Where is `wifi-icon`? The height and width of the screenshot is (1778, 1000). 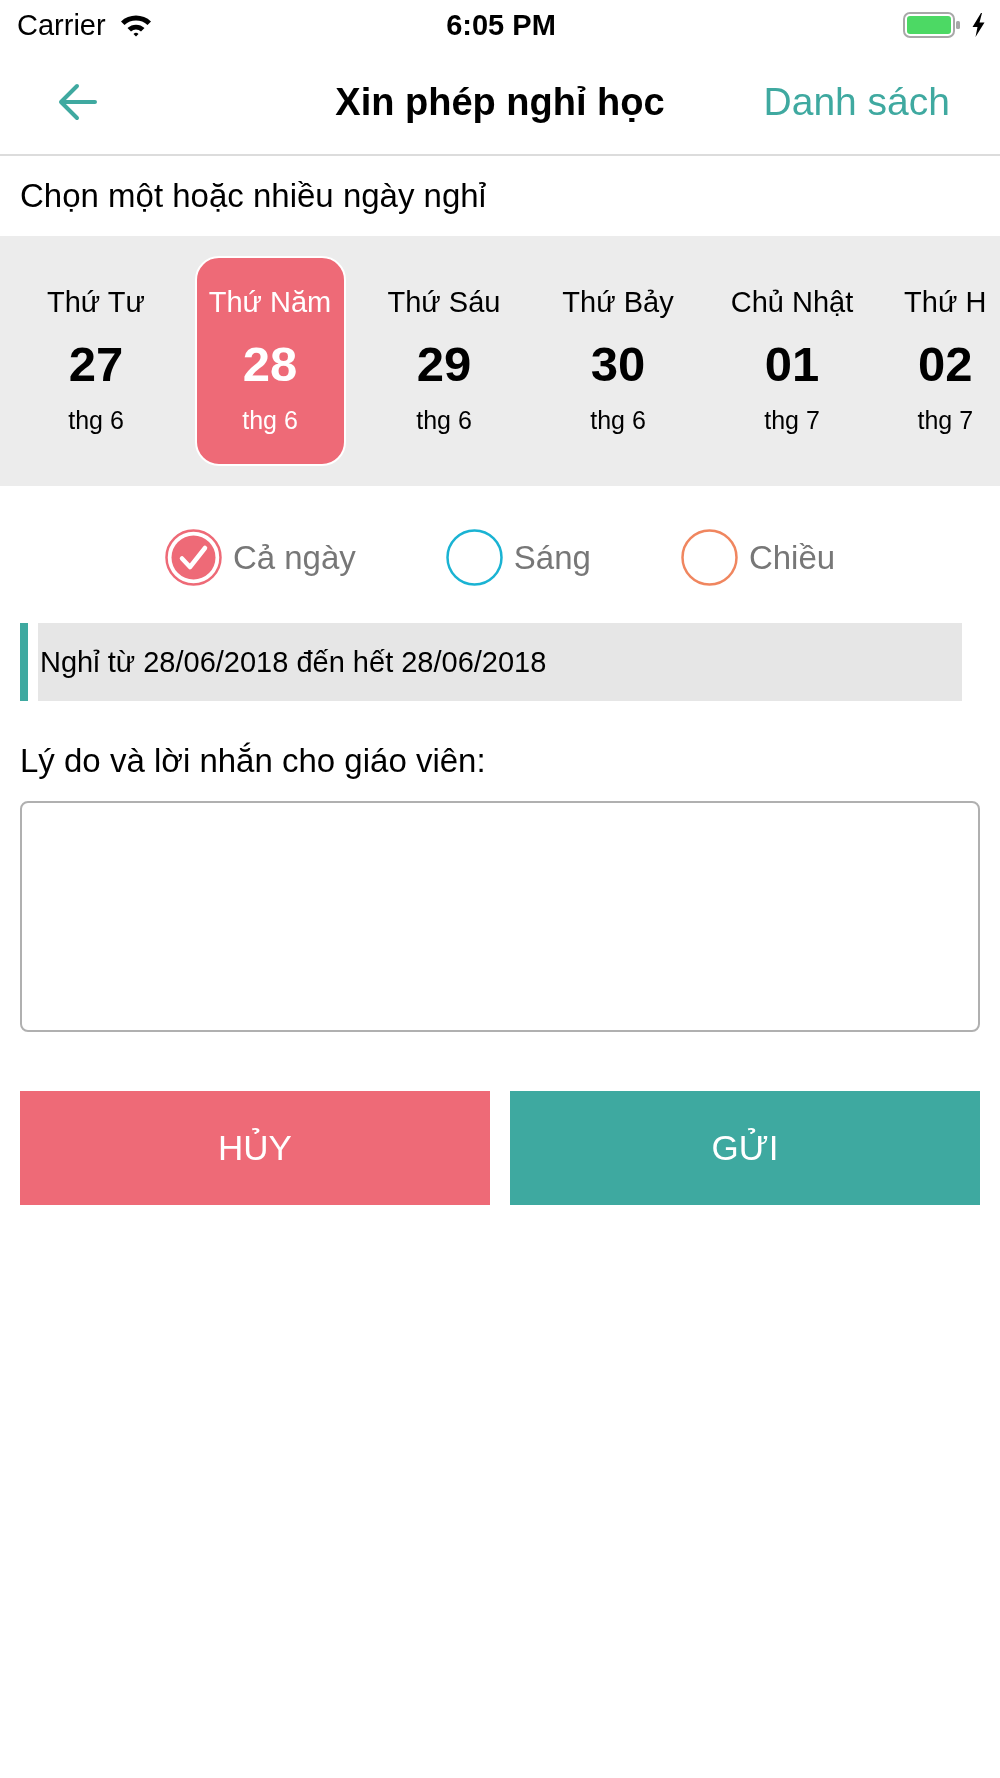
wifi-icon is located at coordinates (135, 25).